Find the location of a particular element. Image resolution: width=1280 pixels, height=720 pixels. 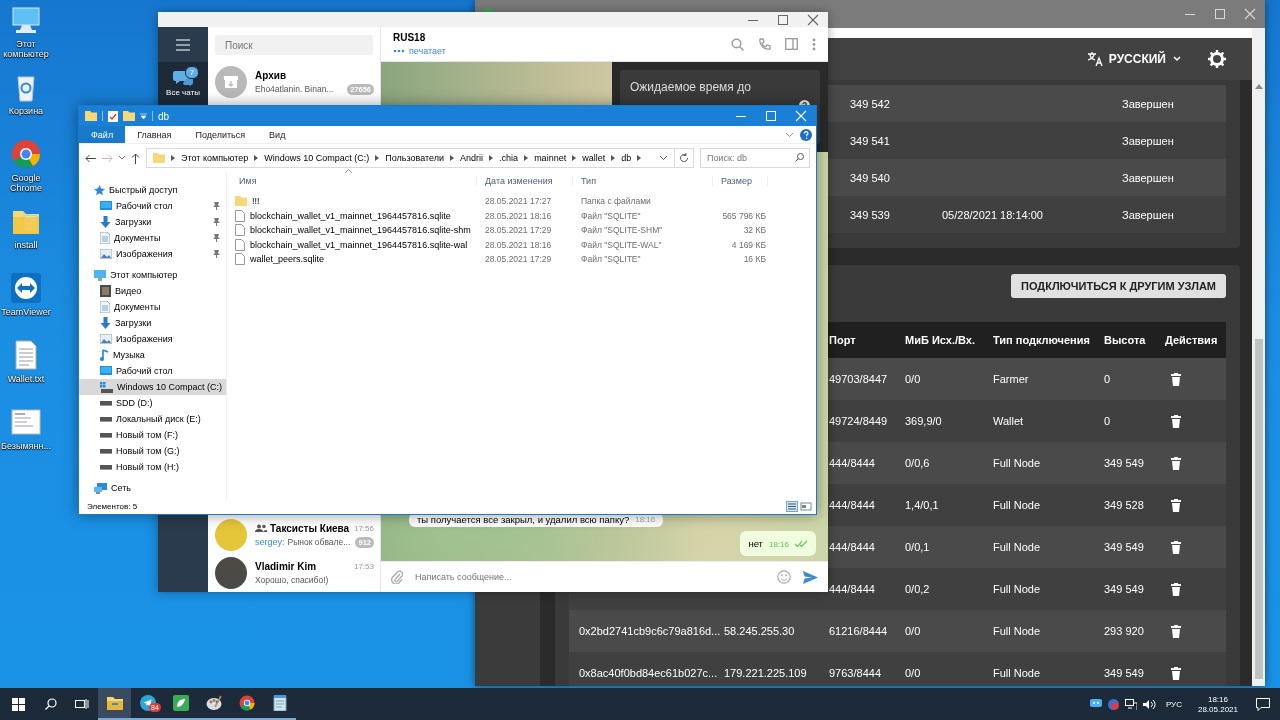

language-indicator: РУС is located at coordinates (1173, 704).